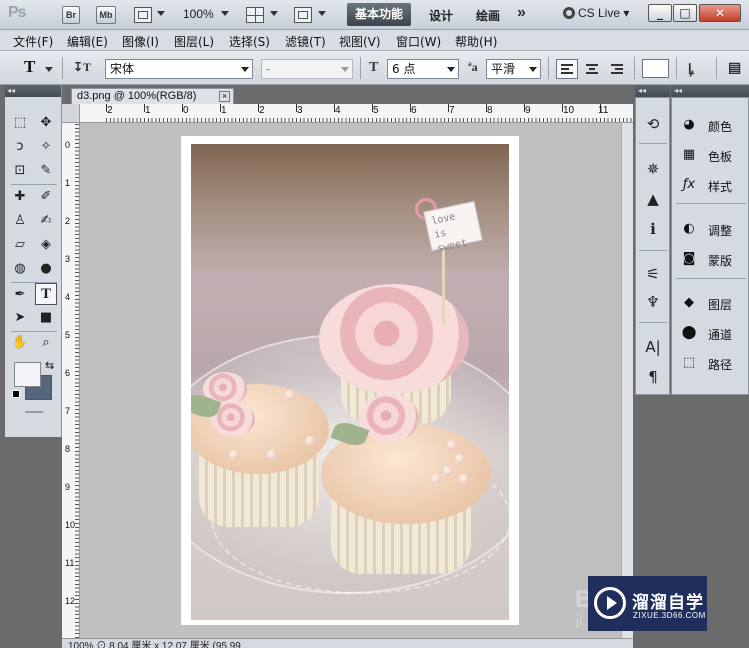 The image size is (749, 648). Describe the element at coordinates (689, 124) in the screenshot. I see `palette-icon: ◕` at that location.